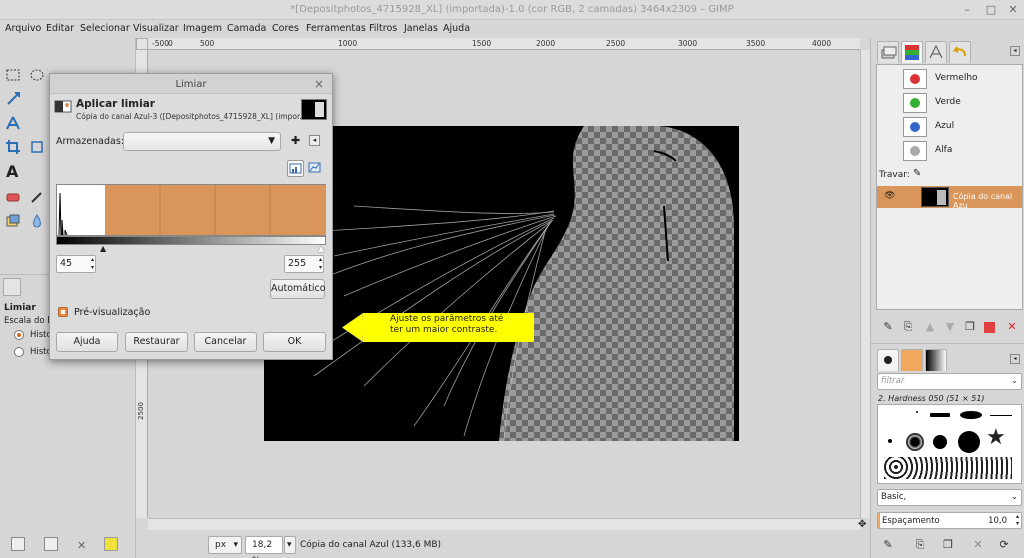  Describe the element at coordinates (294, 342) in the screenshot. I see `ok-button: OK` at that location.